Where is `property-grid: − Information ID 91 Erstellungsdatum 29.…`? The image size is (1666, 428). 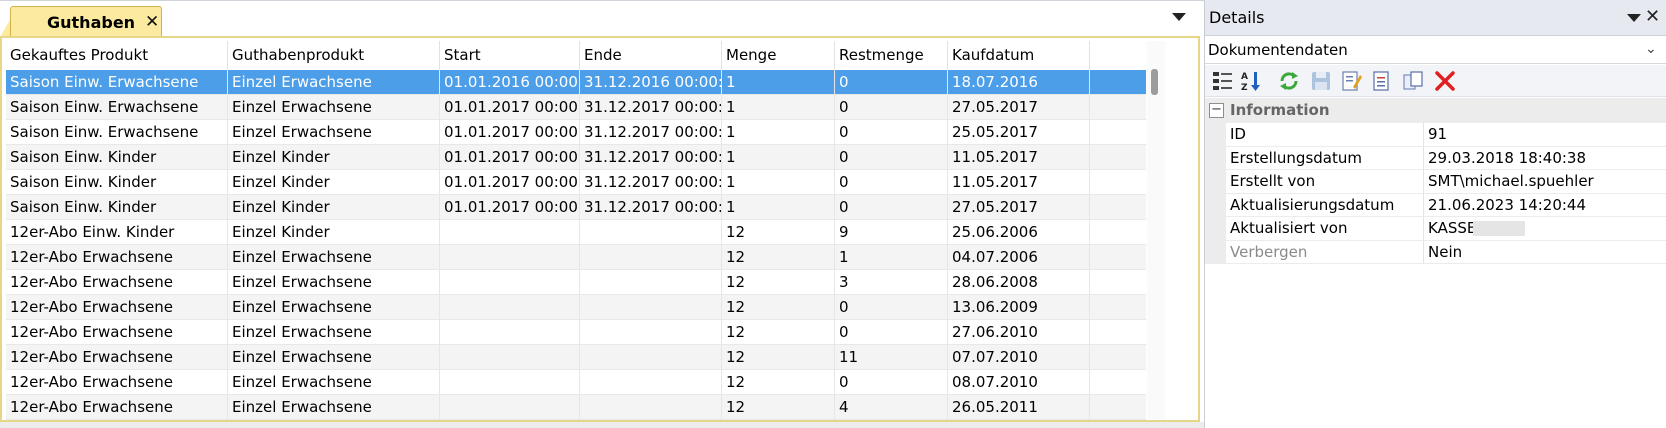
property-grid: − Information ID 91 Erstellungsdatum 29.… is located at coordinates (1435, 181).